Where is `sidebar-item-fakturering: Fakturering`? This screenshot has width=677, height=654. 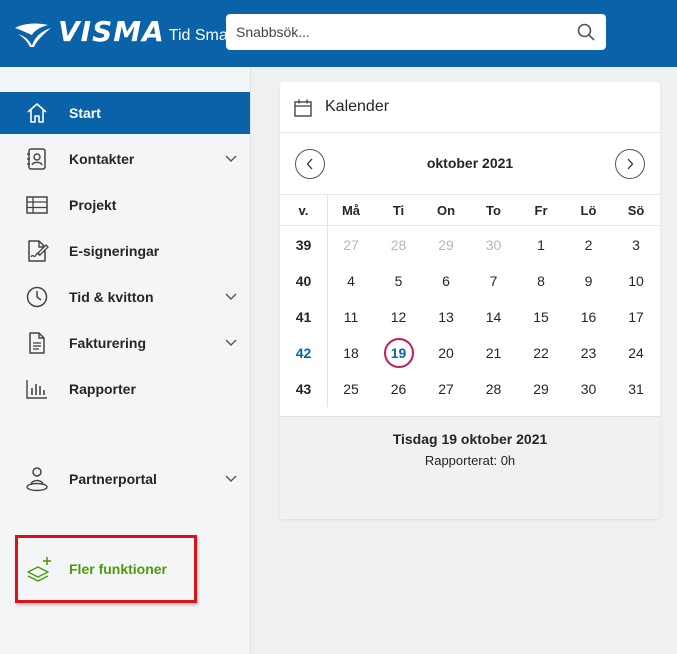 sidebar-item-fakturering: Fakturering is located at coordinates (125, 343).